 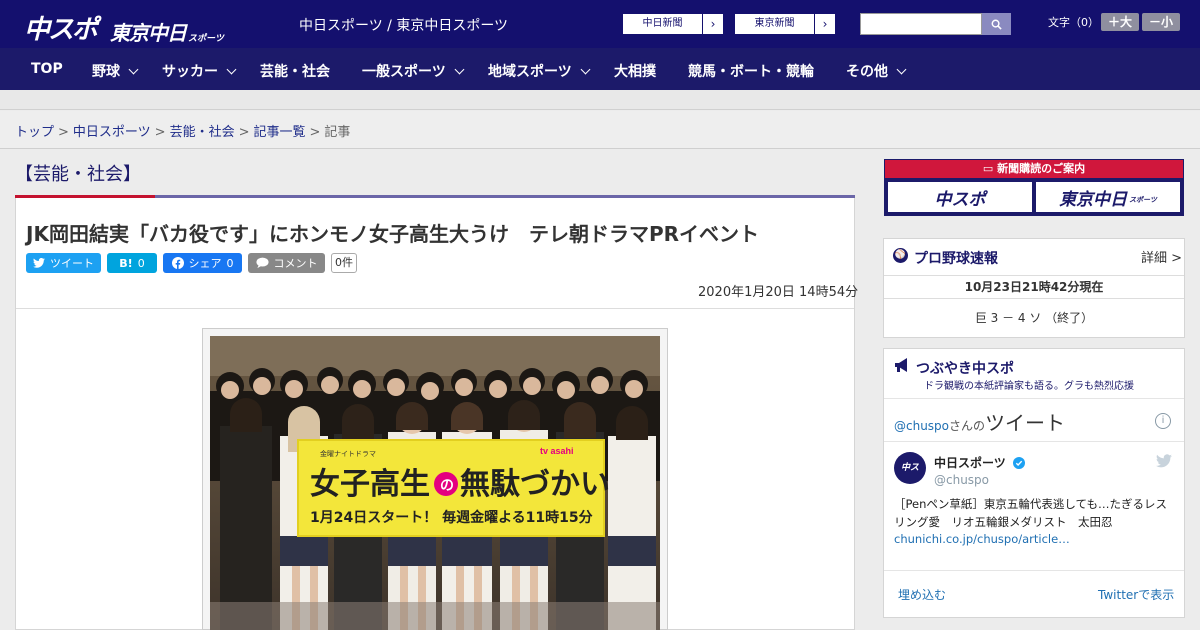 I want to click on nav-item-keiba: 競馬・ボート・競輪, so click(x=751, y=71).